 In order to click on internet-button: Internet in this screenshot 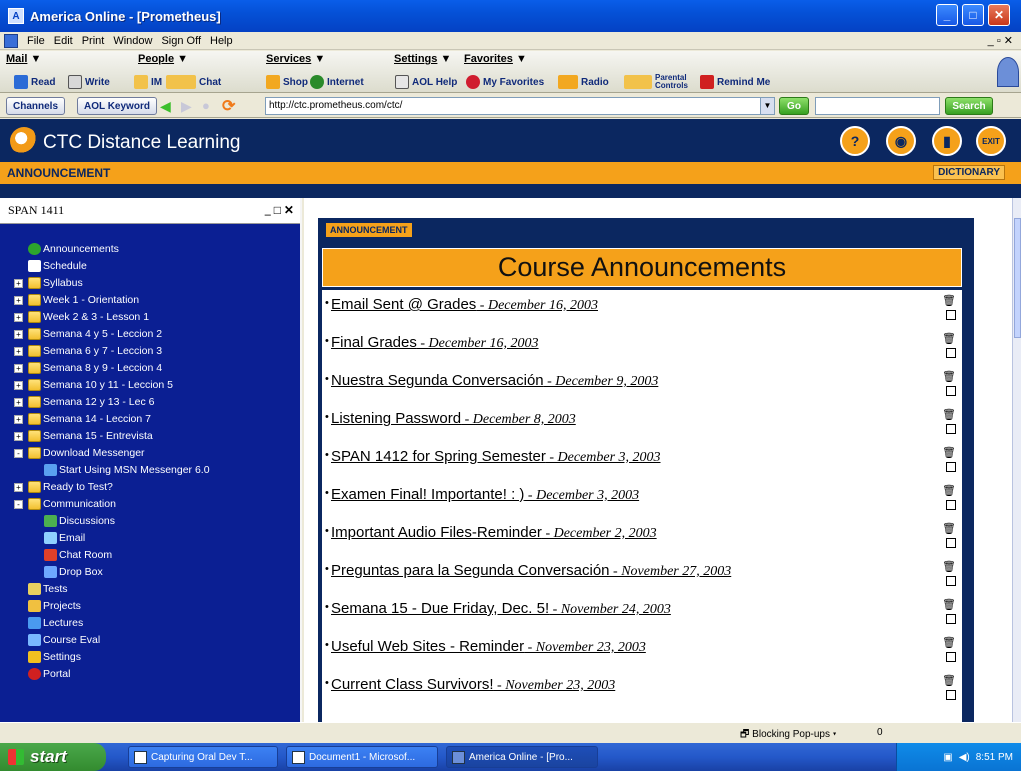, I will do `click(337, 82)`.